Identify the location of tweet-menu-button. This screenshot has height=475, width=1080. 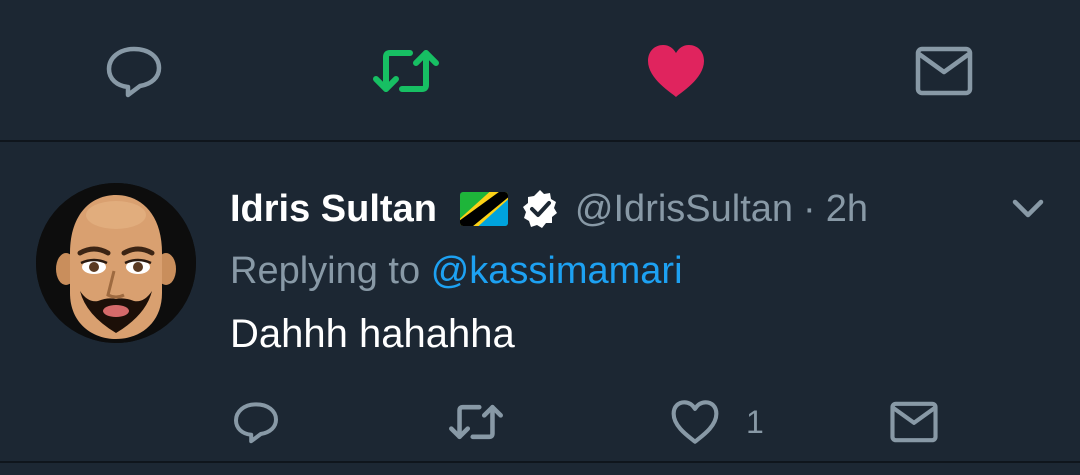
(1028, 209).